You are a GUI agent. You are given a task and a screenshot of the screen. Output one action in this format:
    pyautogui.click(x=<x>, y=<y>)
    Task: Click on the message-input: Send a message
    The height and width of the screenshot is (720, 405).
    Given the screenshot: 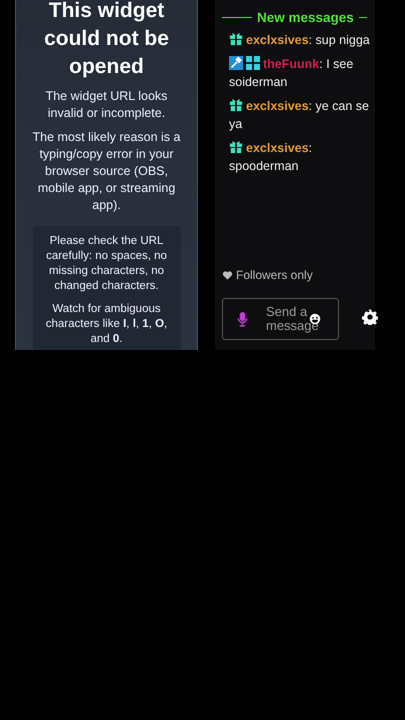 What is the action you would take?
    pyautogui.click(x=301, y=319)
    